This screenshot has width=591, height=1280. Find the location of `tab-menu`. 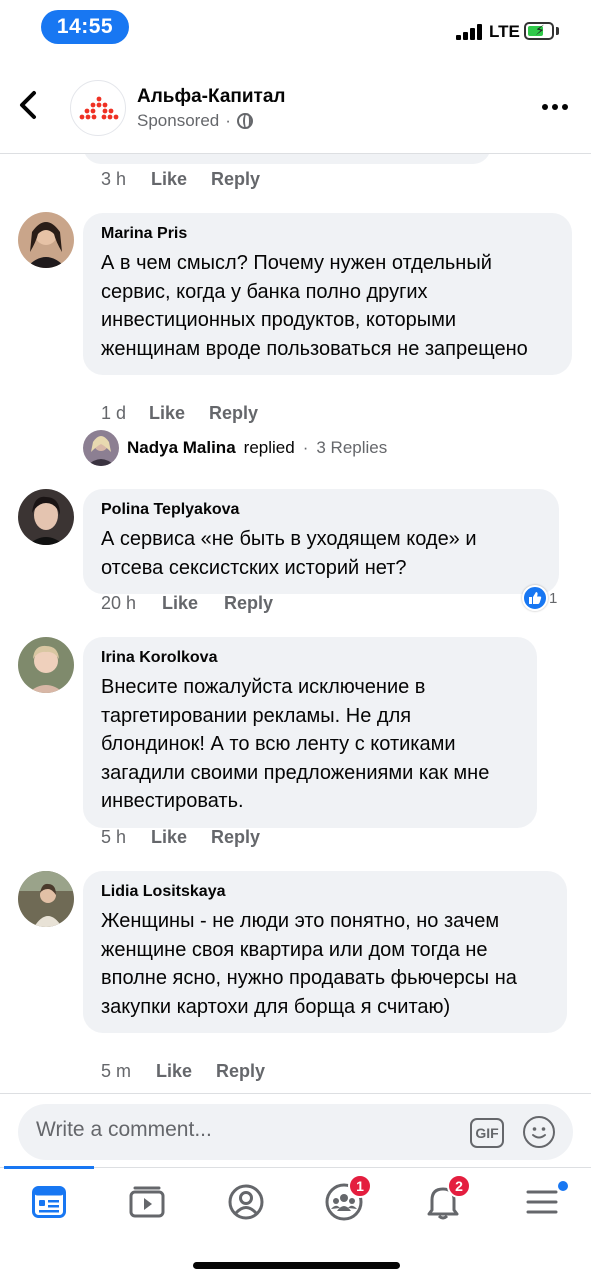

tab-menu is located at coordinates (542, 1202).